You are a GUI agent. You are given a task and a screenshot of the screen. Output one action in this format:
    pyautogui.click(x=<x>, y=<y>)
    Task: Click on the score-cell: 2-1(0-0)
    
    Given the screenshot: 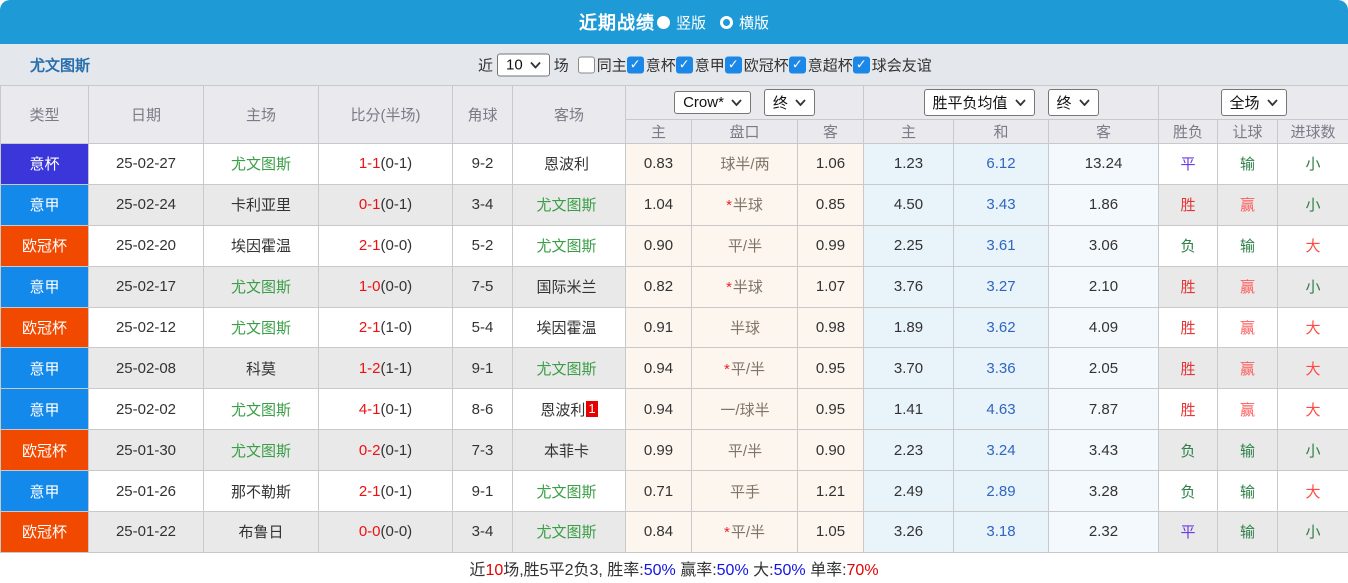 What is the action you would take?
    pyautogui.click(x=385, y=245)
    